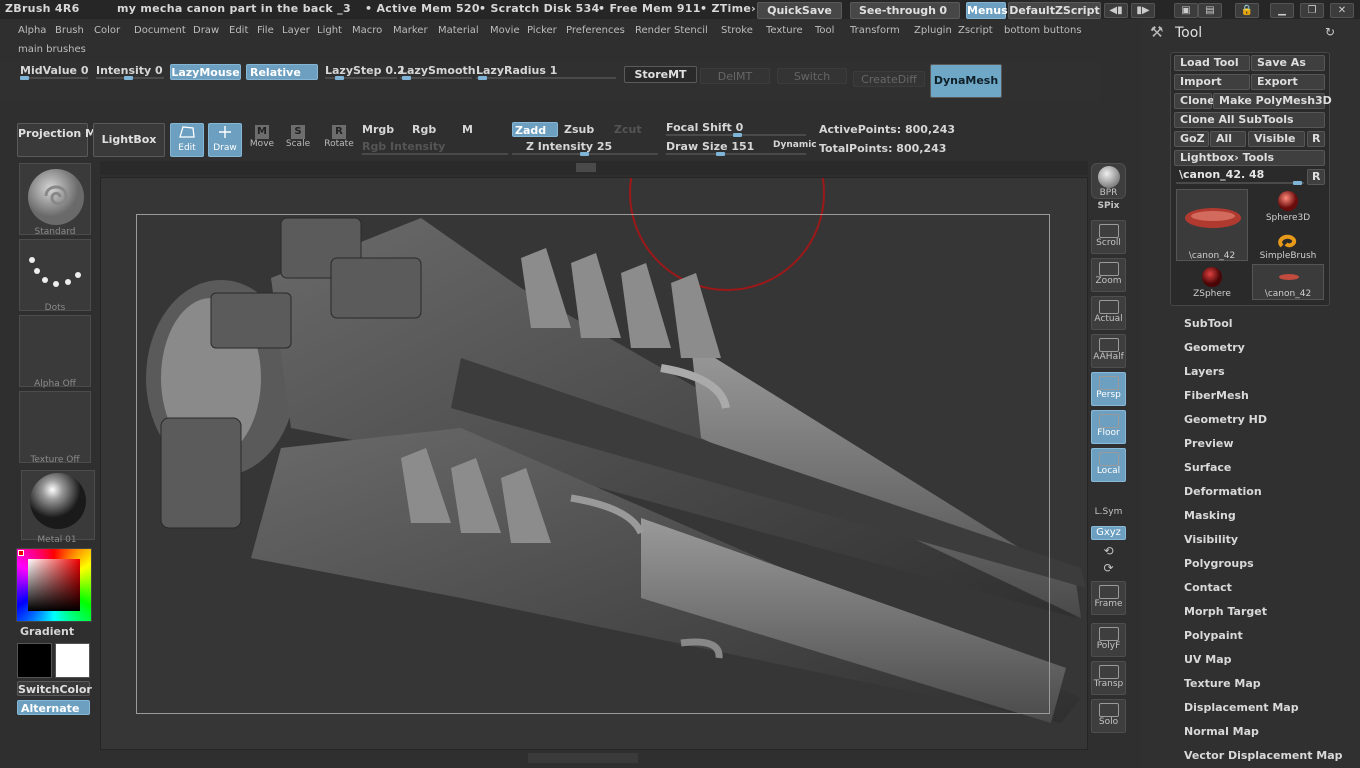 This screenshot has width=1360, height=768. I want to click on menu-stencil: Stencil, so click(691, 30).